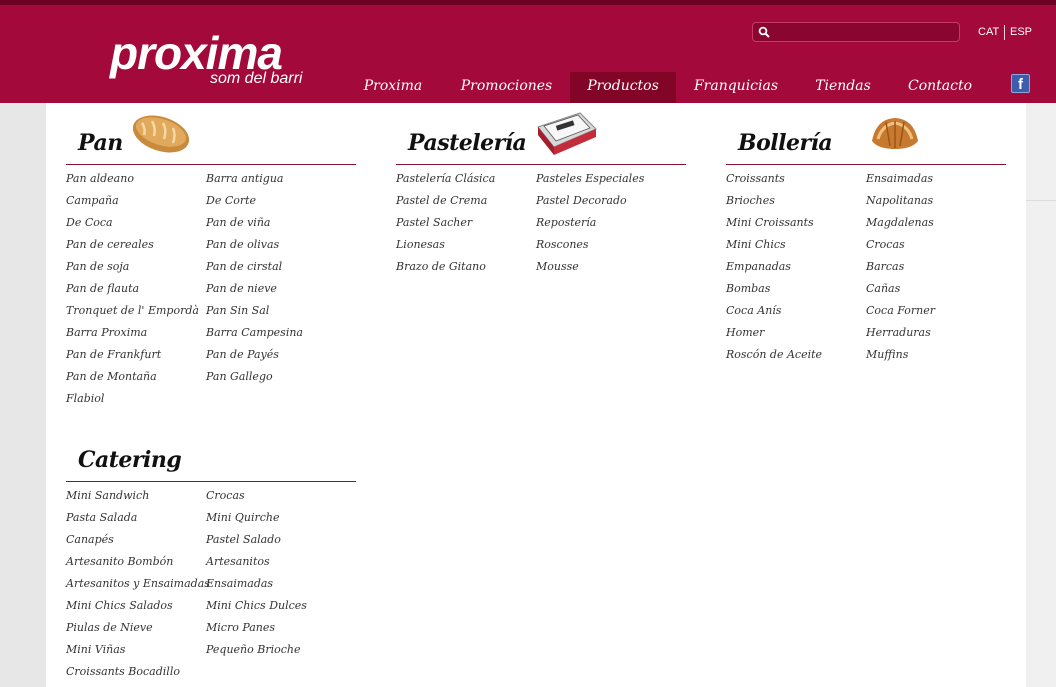  Describe the element at coordinates (1021, 32) in the screenshot. I see `language-esp-link: ESP` at that location.